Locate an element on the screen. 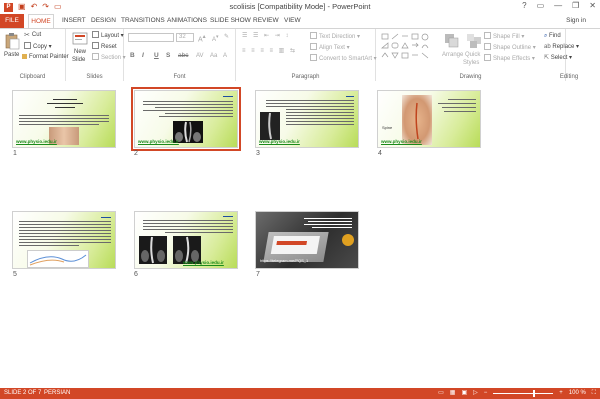 The width and height of the screenshot is (600, 399). paste-icon is located at coordinates (12, 41).